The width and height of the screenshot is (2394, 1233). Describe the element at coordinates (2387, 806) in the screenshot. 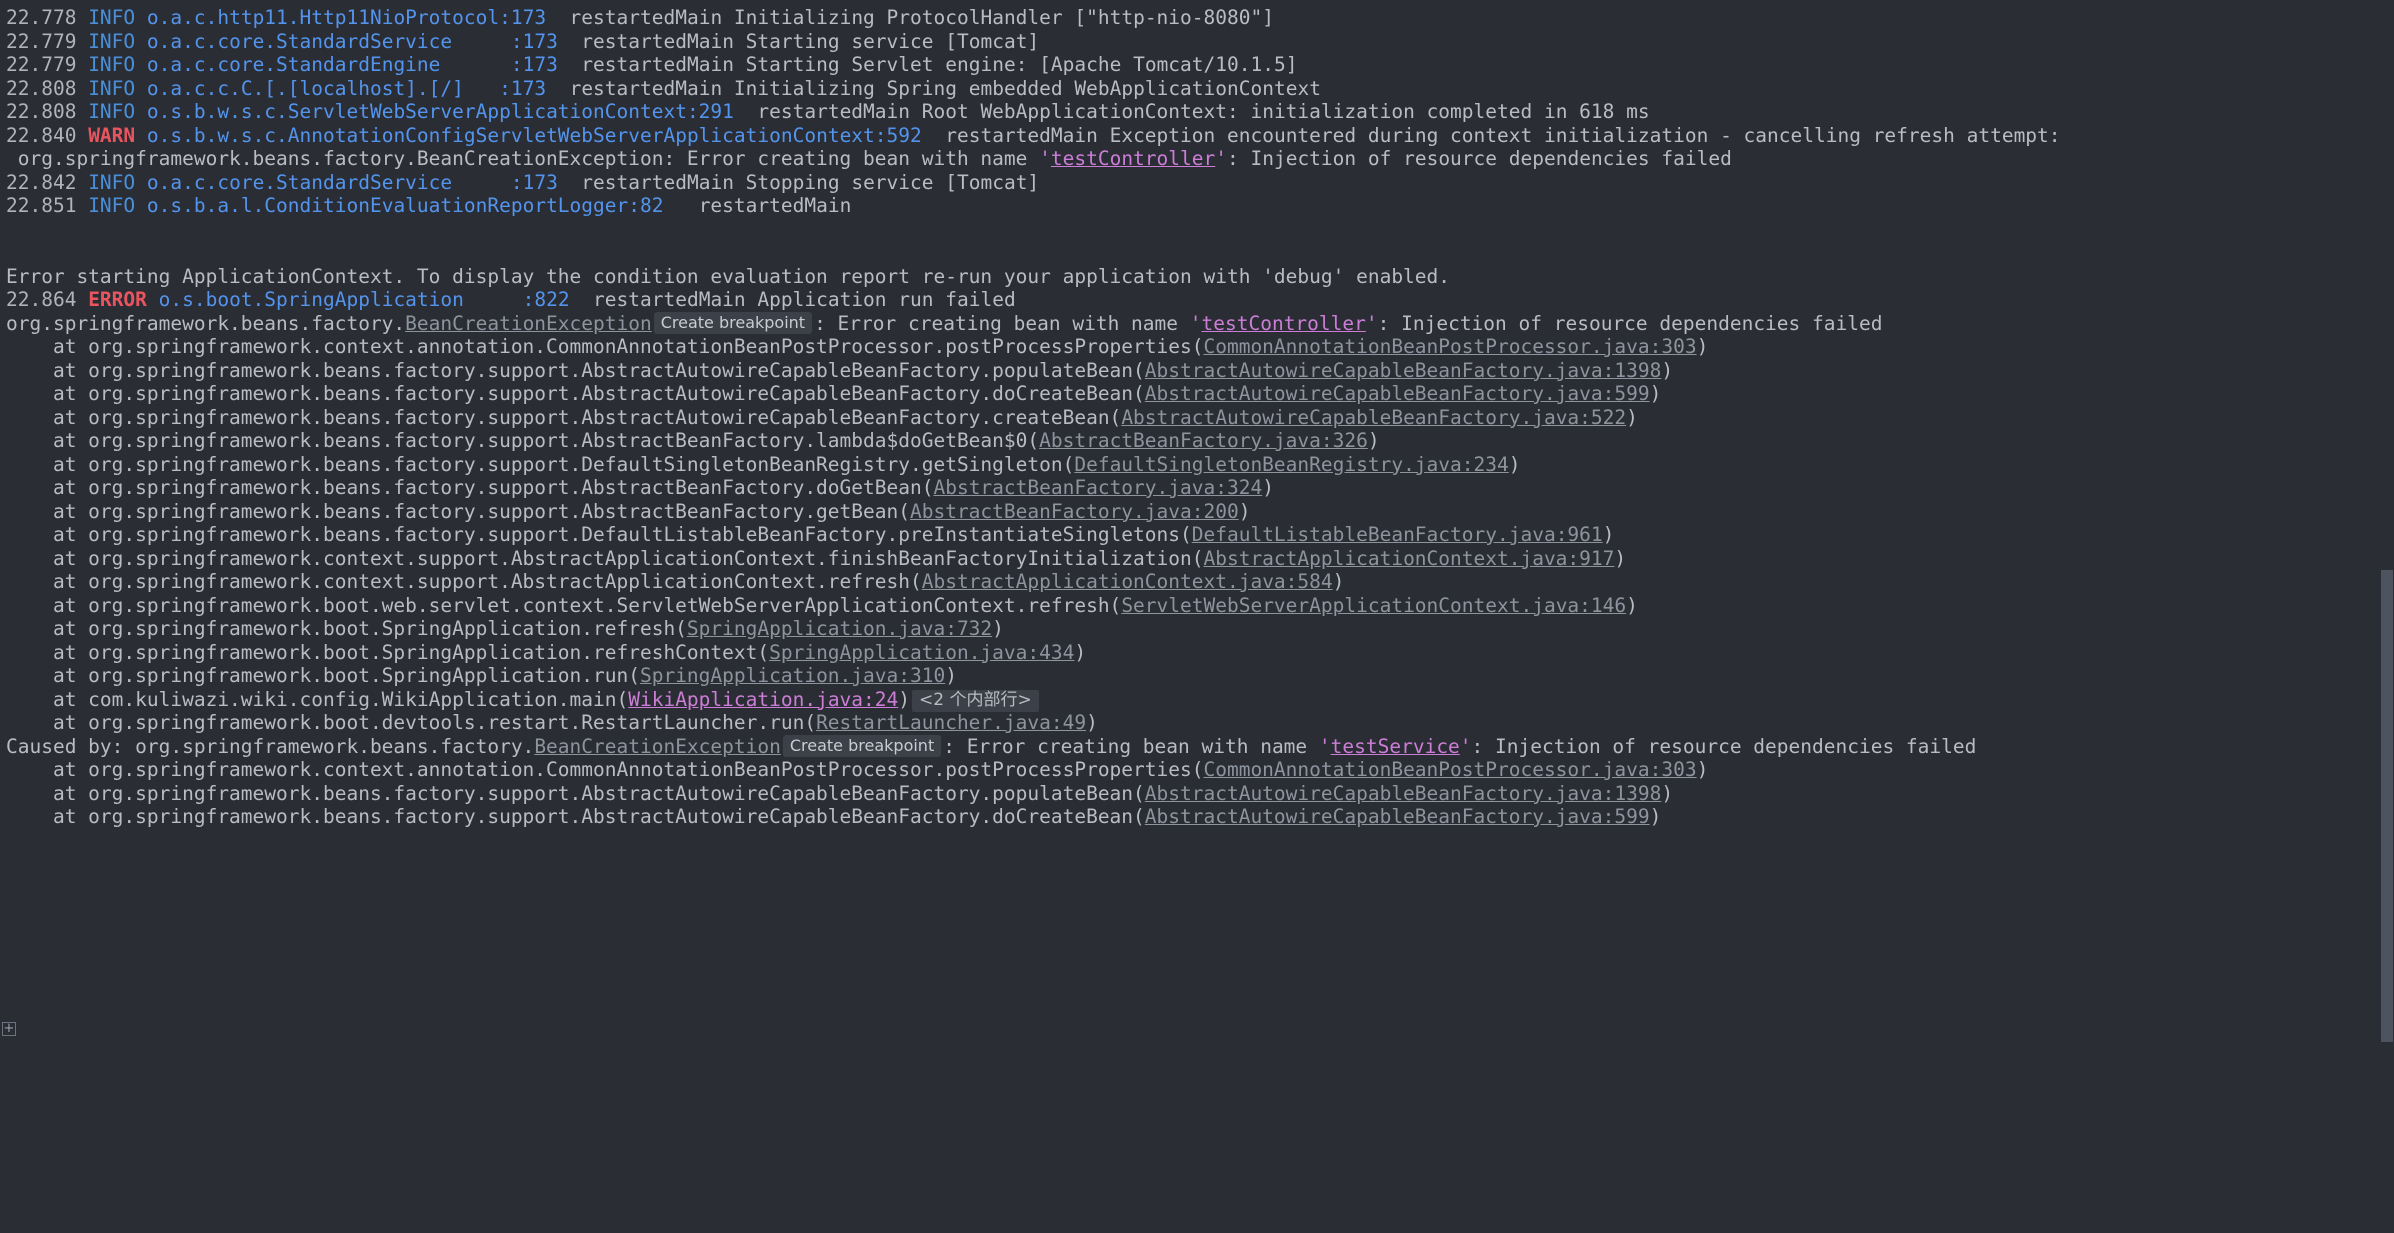

I see `vertical-scrollbar-thumb` at that location.